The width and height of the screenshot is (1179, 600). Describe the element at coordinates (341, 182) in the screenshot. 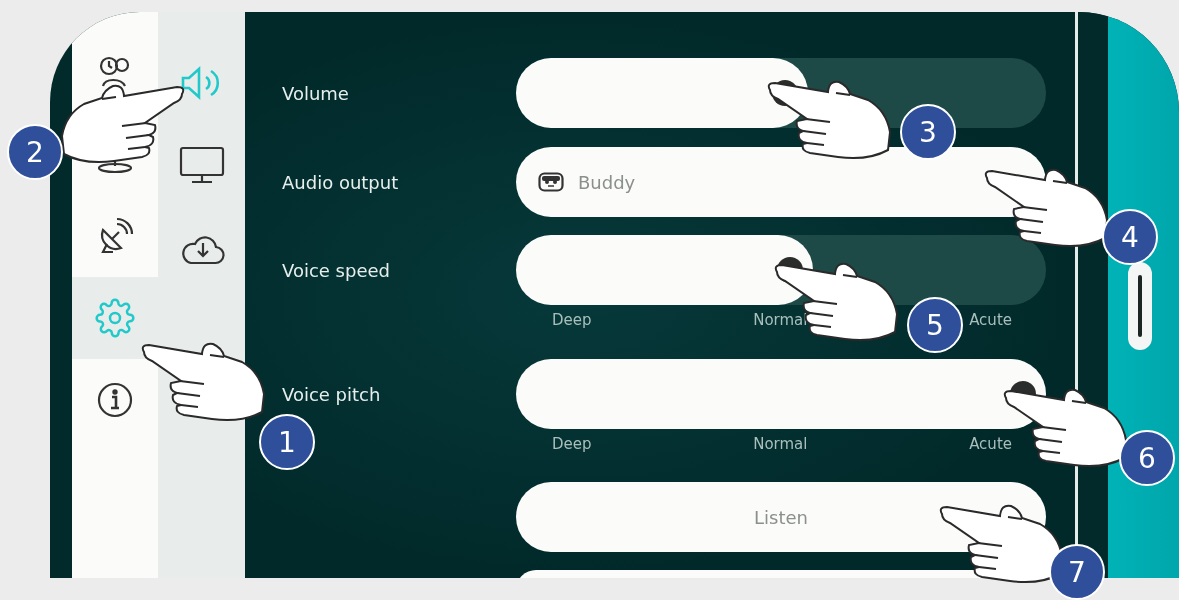

I see `setting-label: Audio output` at that location.